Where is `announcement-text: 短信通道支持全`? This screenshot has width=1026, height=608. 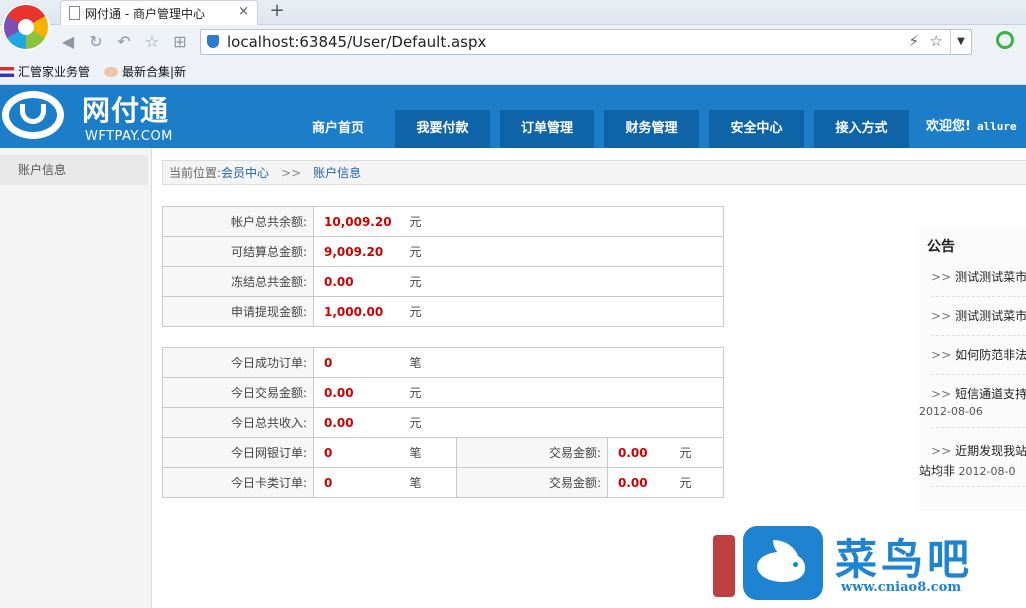
announcement-text: 短信通道支持全 is located at coordinates (990, 394).